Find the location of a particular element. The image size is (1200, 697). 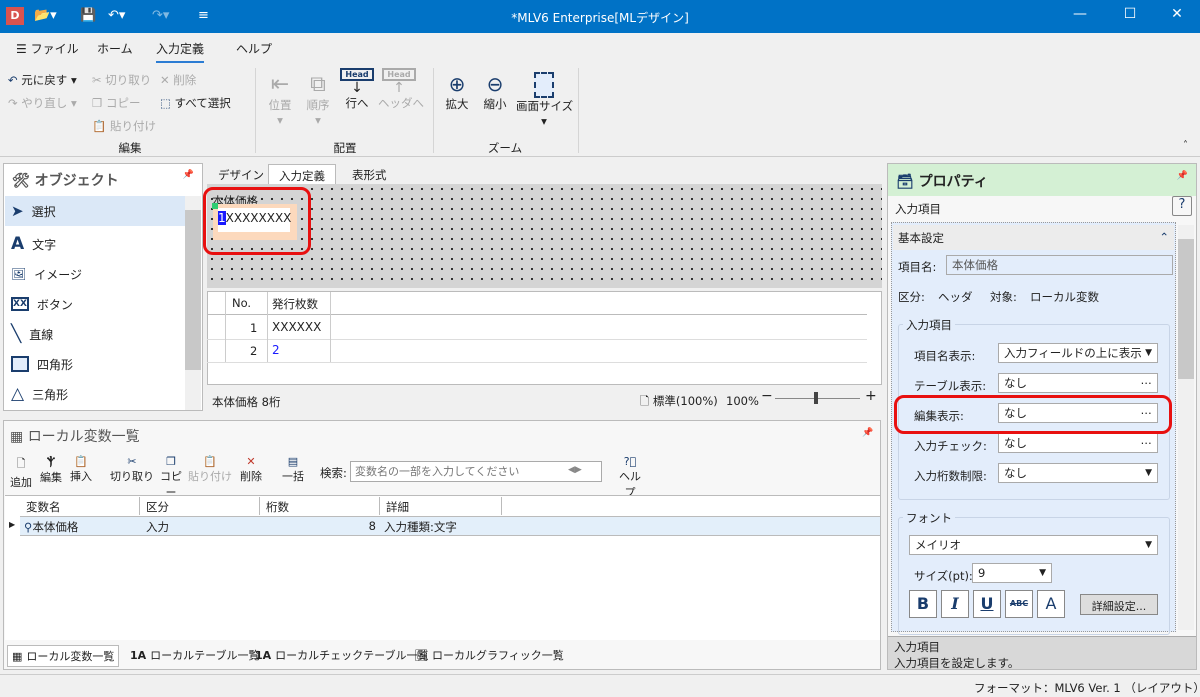

tab-input-definition: 入力定義 is located at coordinates (180, 51).